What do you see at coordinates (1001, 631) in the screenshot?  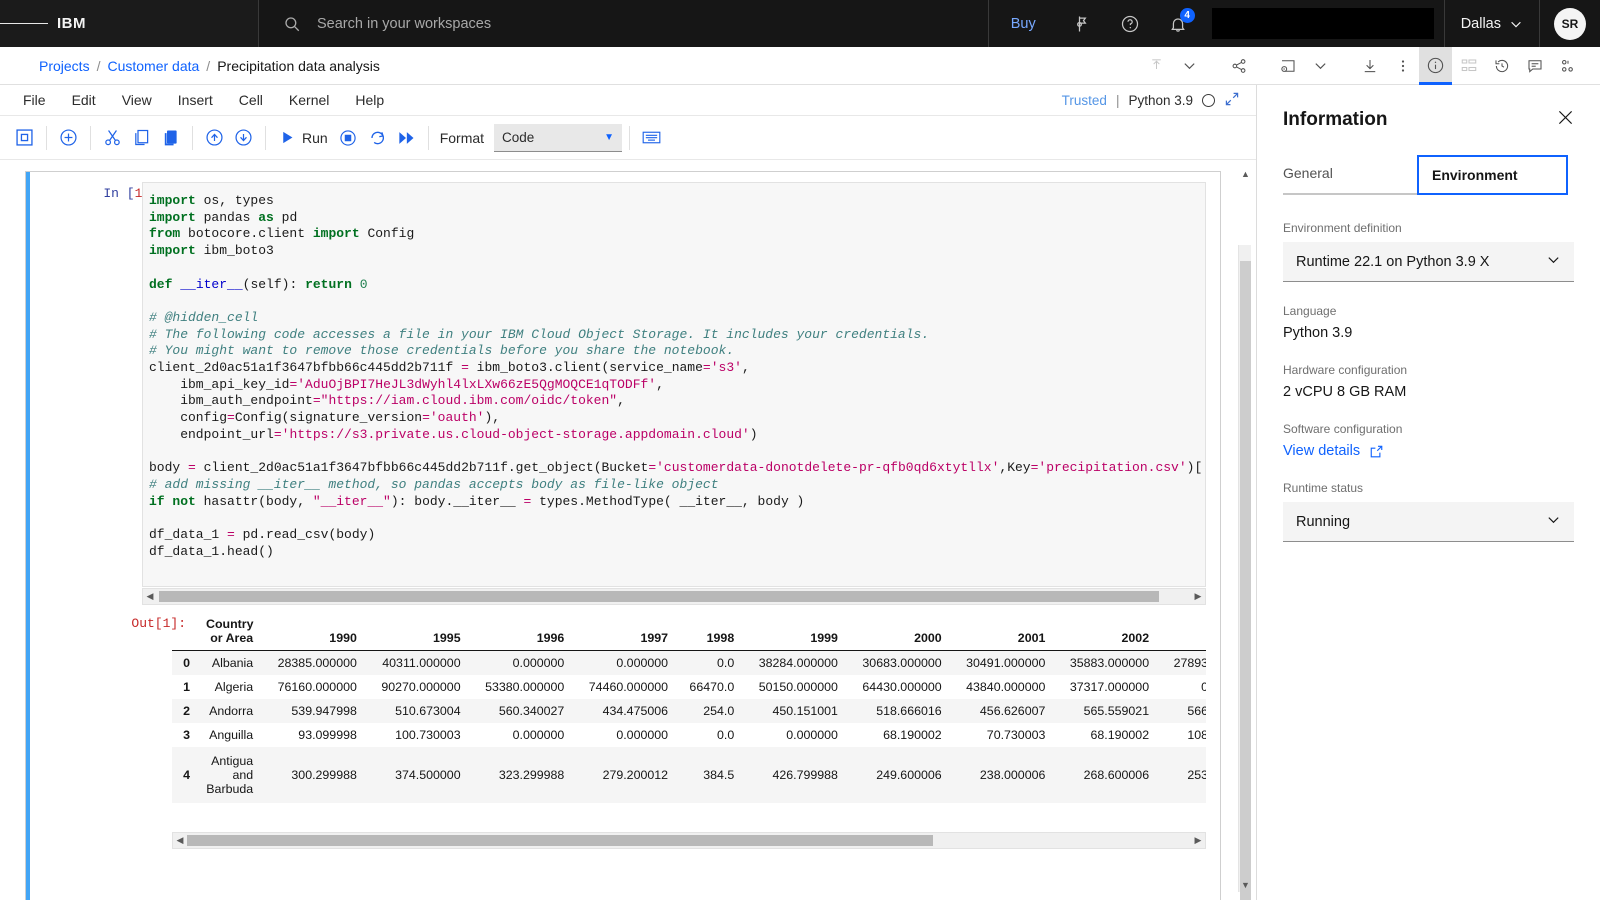 I see `column-header-2001: 2001` at bounding box center [1001, 631].